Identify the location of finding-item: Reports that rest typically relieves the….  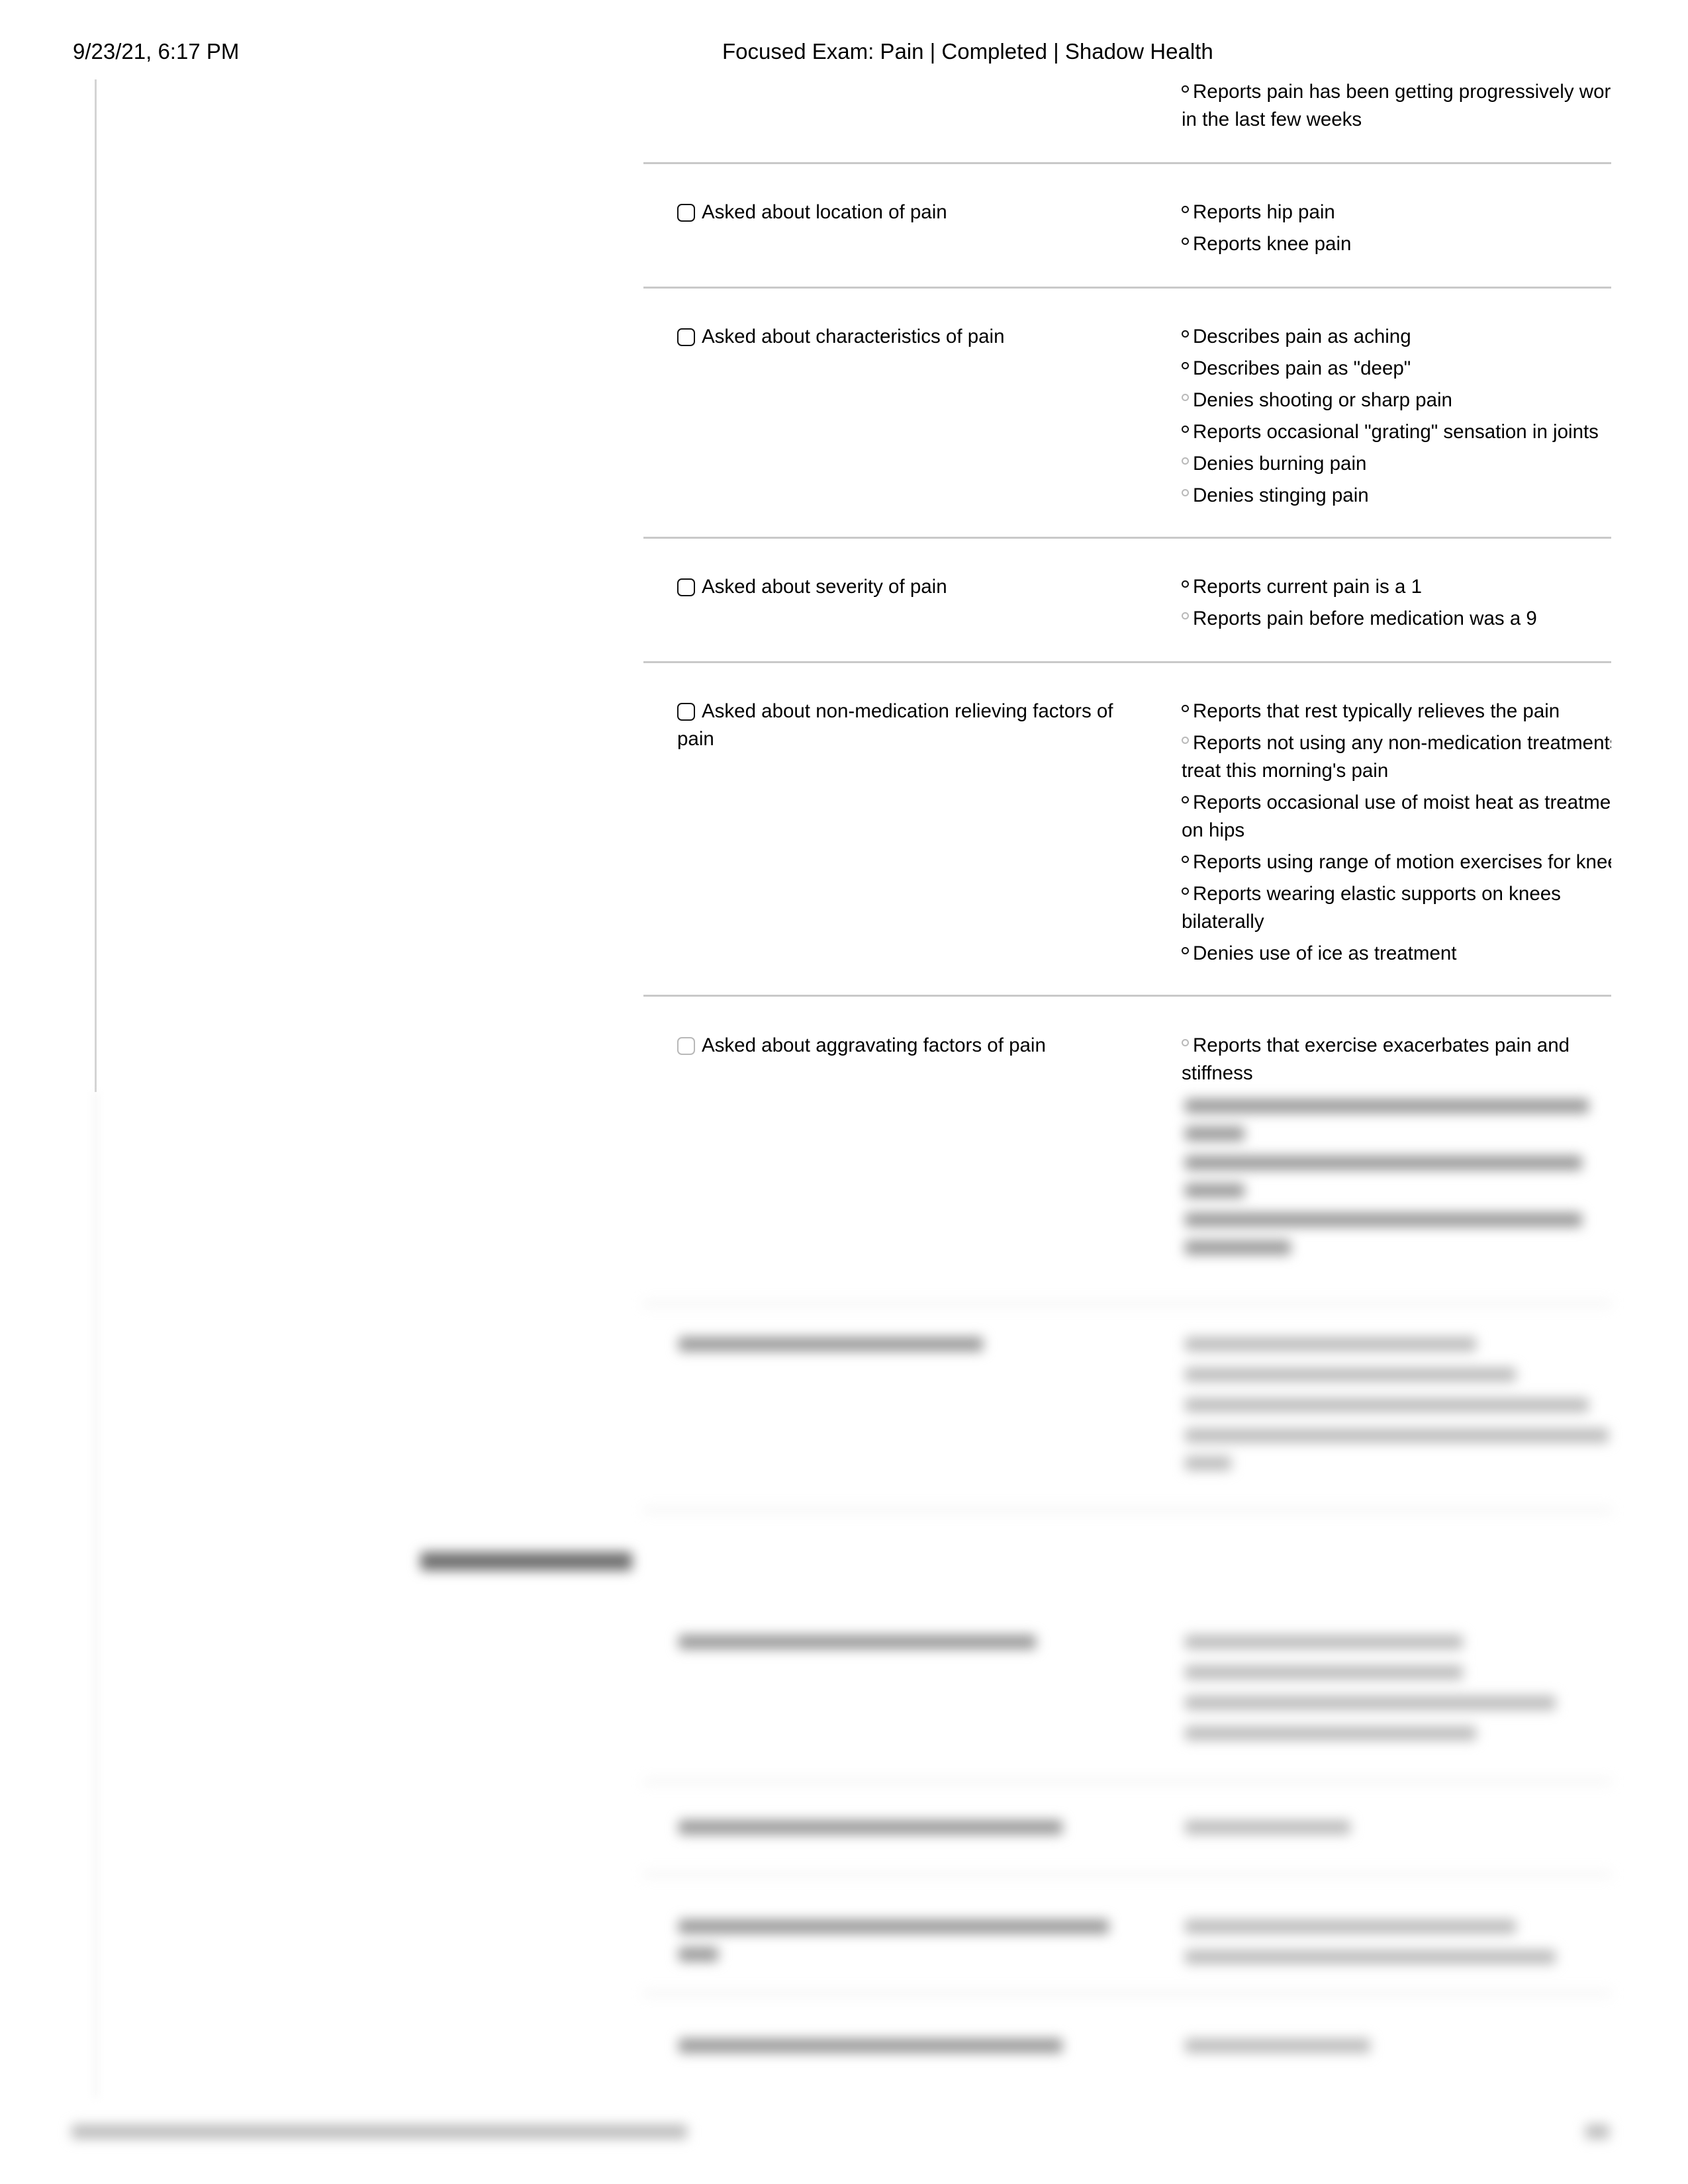
(1396, 711).